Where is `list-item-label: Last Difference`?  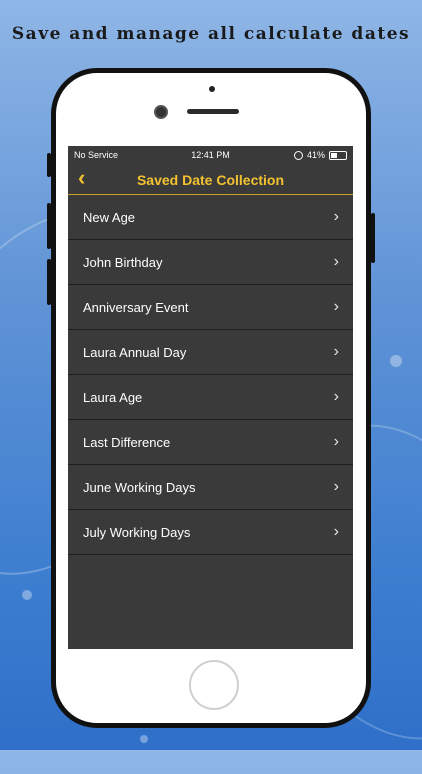 list-item-label: Last Difference is located at coordinates (127, 442).